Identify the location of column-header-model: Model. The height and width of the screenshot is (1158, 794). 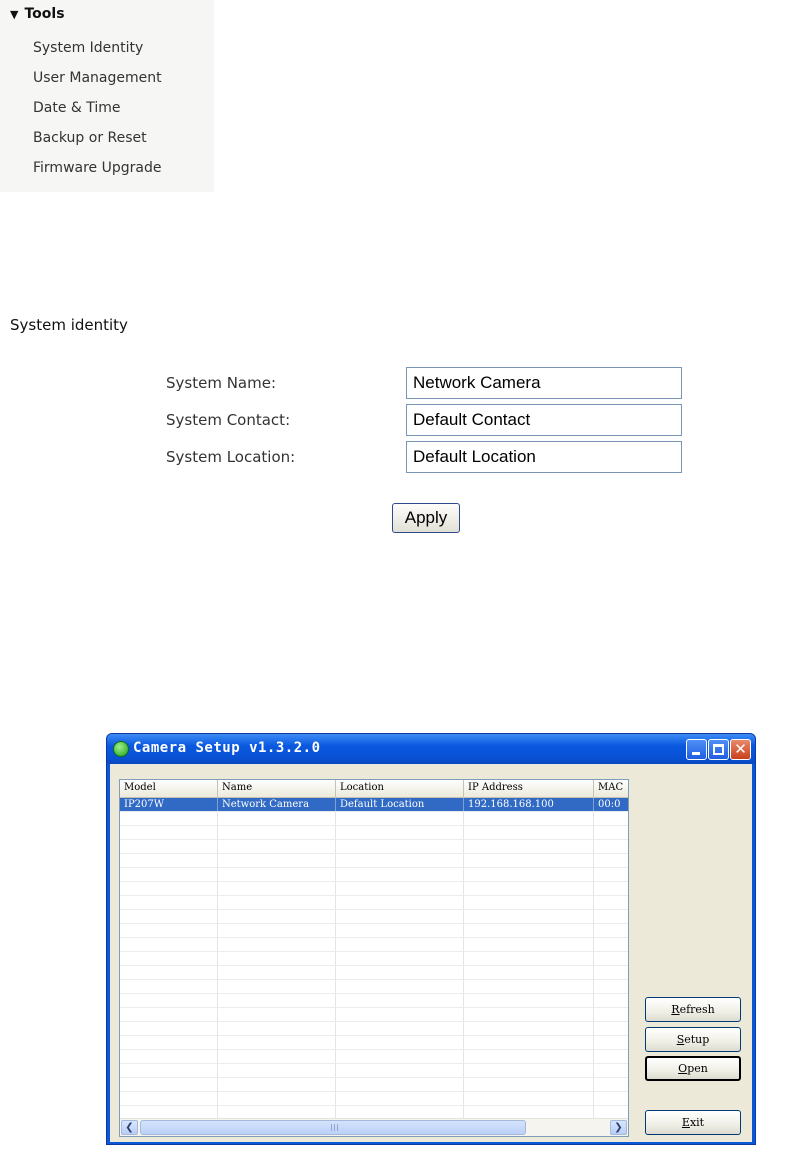
(169, 789).